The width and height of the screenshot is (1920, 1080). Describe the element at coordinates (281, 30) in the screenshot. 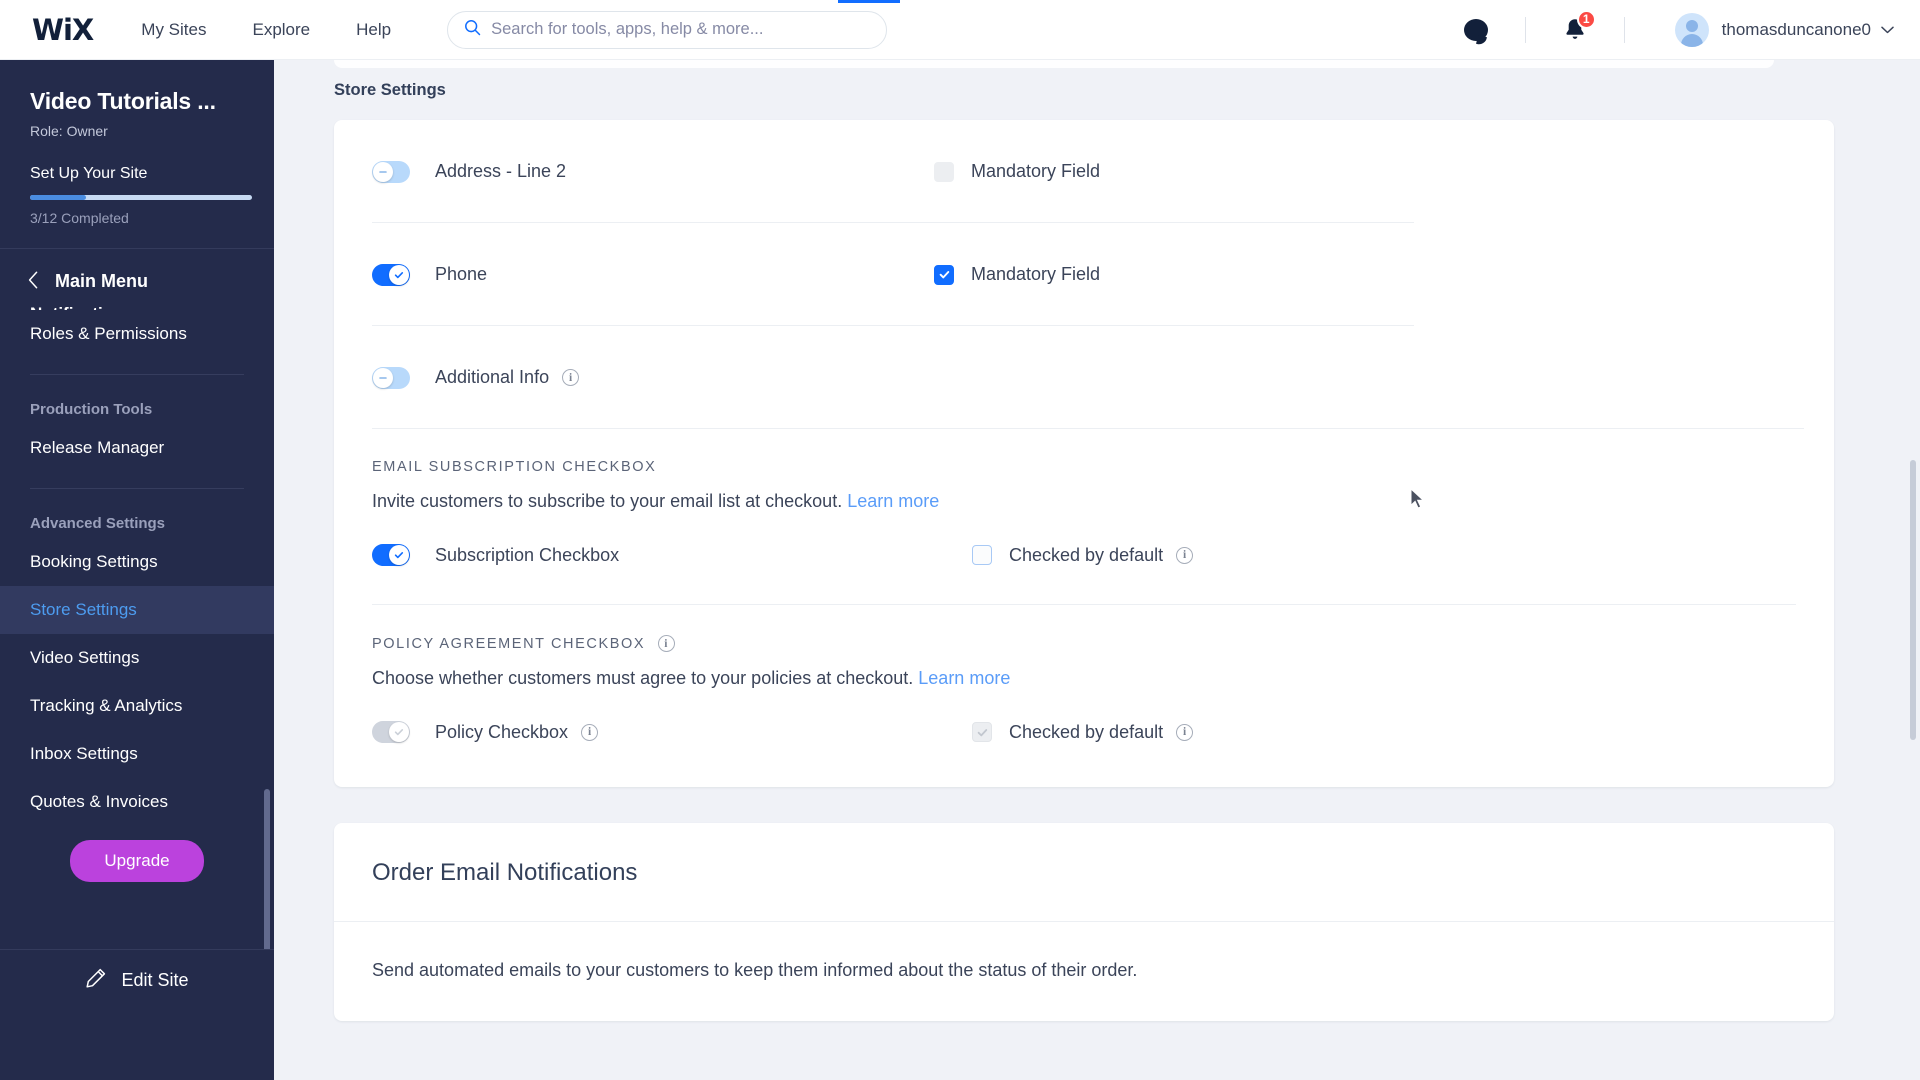

I see `nav-explore: Explore` at that location.